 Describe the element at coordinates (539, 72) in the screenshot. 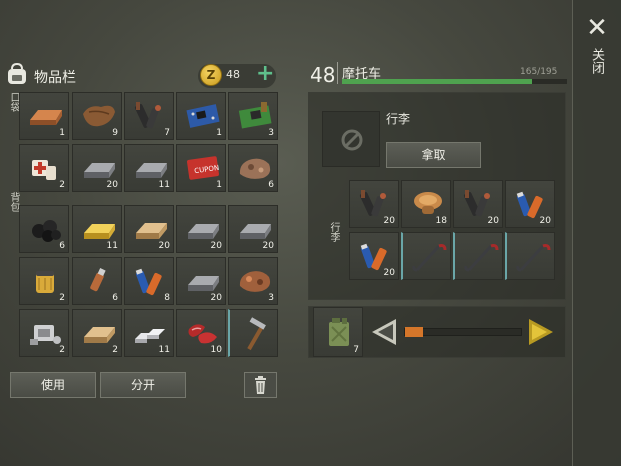

I see `vehicle-durability-text: 165/195` at that location.